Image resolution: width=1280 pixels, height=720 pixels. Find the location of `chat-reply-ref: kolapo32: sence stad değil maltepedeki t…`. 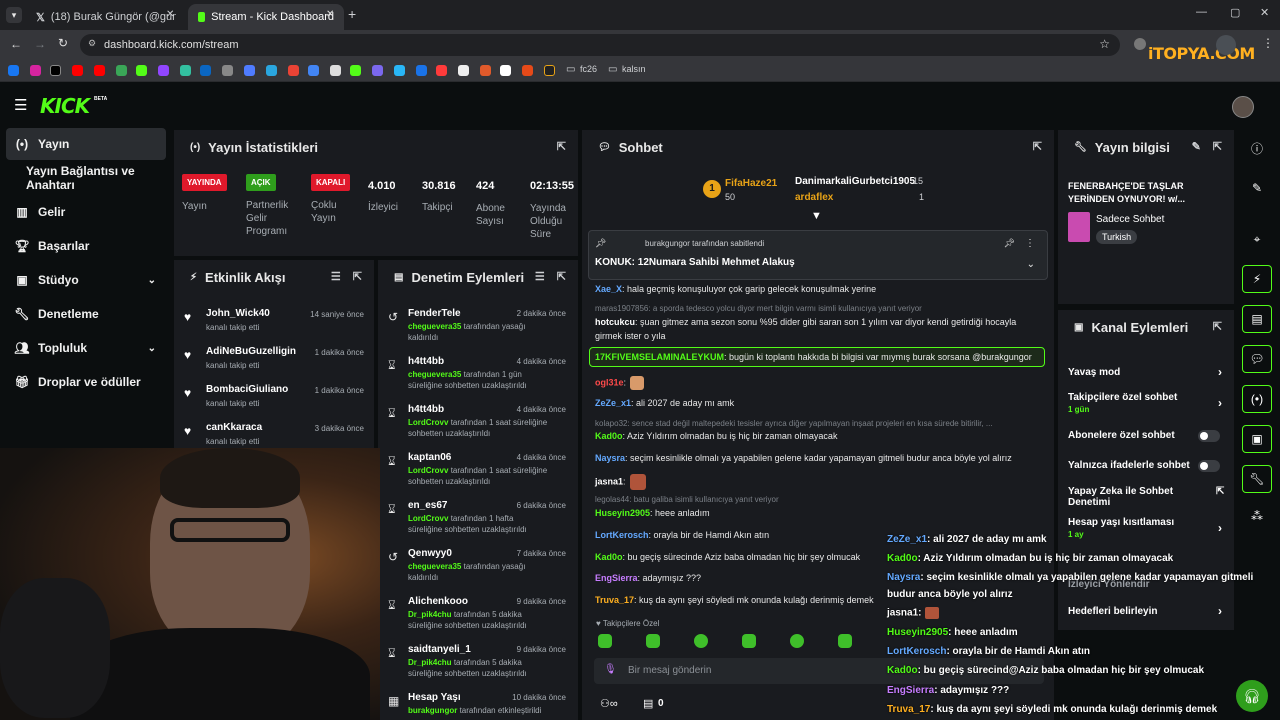

chat-reply-ref: kolapo32: sence stad değil maltepedeki t… is located at coordinates (794, 423).